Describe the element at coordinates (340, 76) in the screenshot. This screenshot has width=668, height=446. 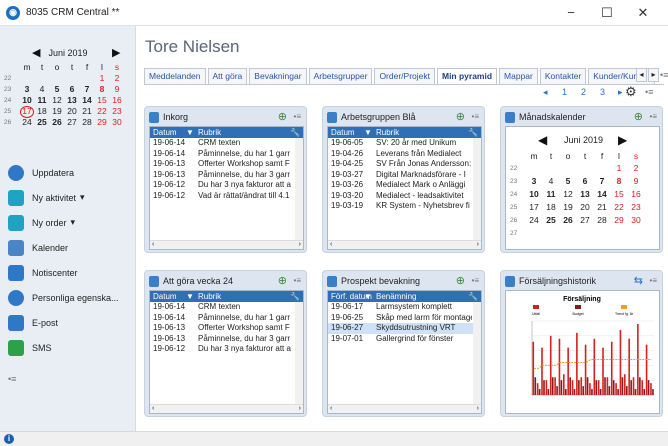
I see `tab-arbetsgrupper: Arbetsgrupper` at that location.